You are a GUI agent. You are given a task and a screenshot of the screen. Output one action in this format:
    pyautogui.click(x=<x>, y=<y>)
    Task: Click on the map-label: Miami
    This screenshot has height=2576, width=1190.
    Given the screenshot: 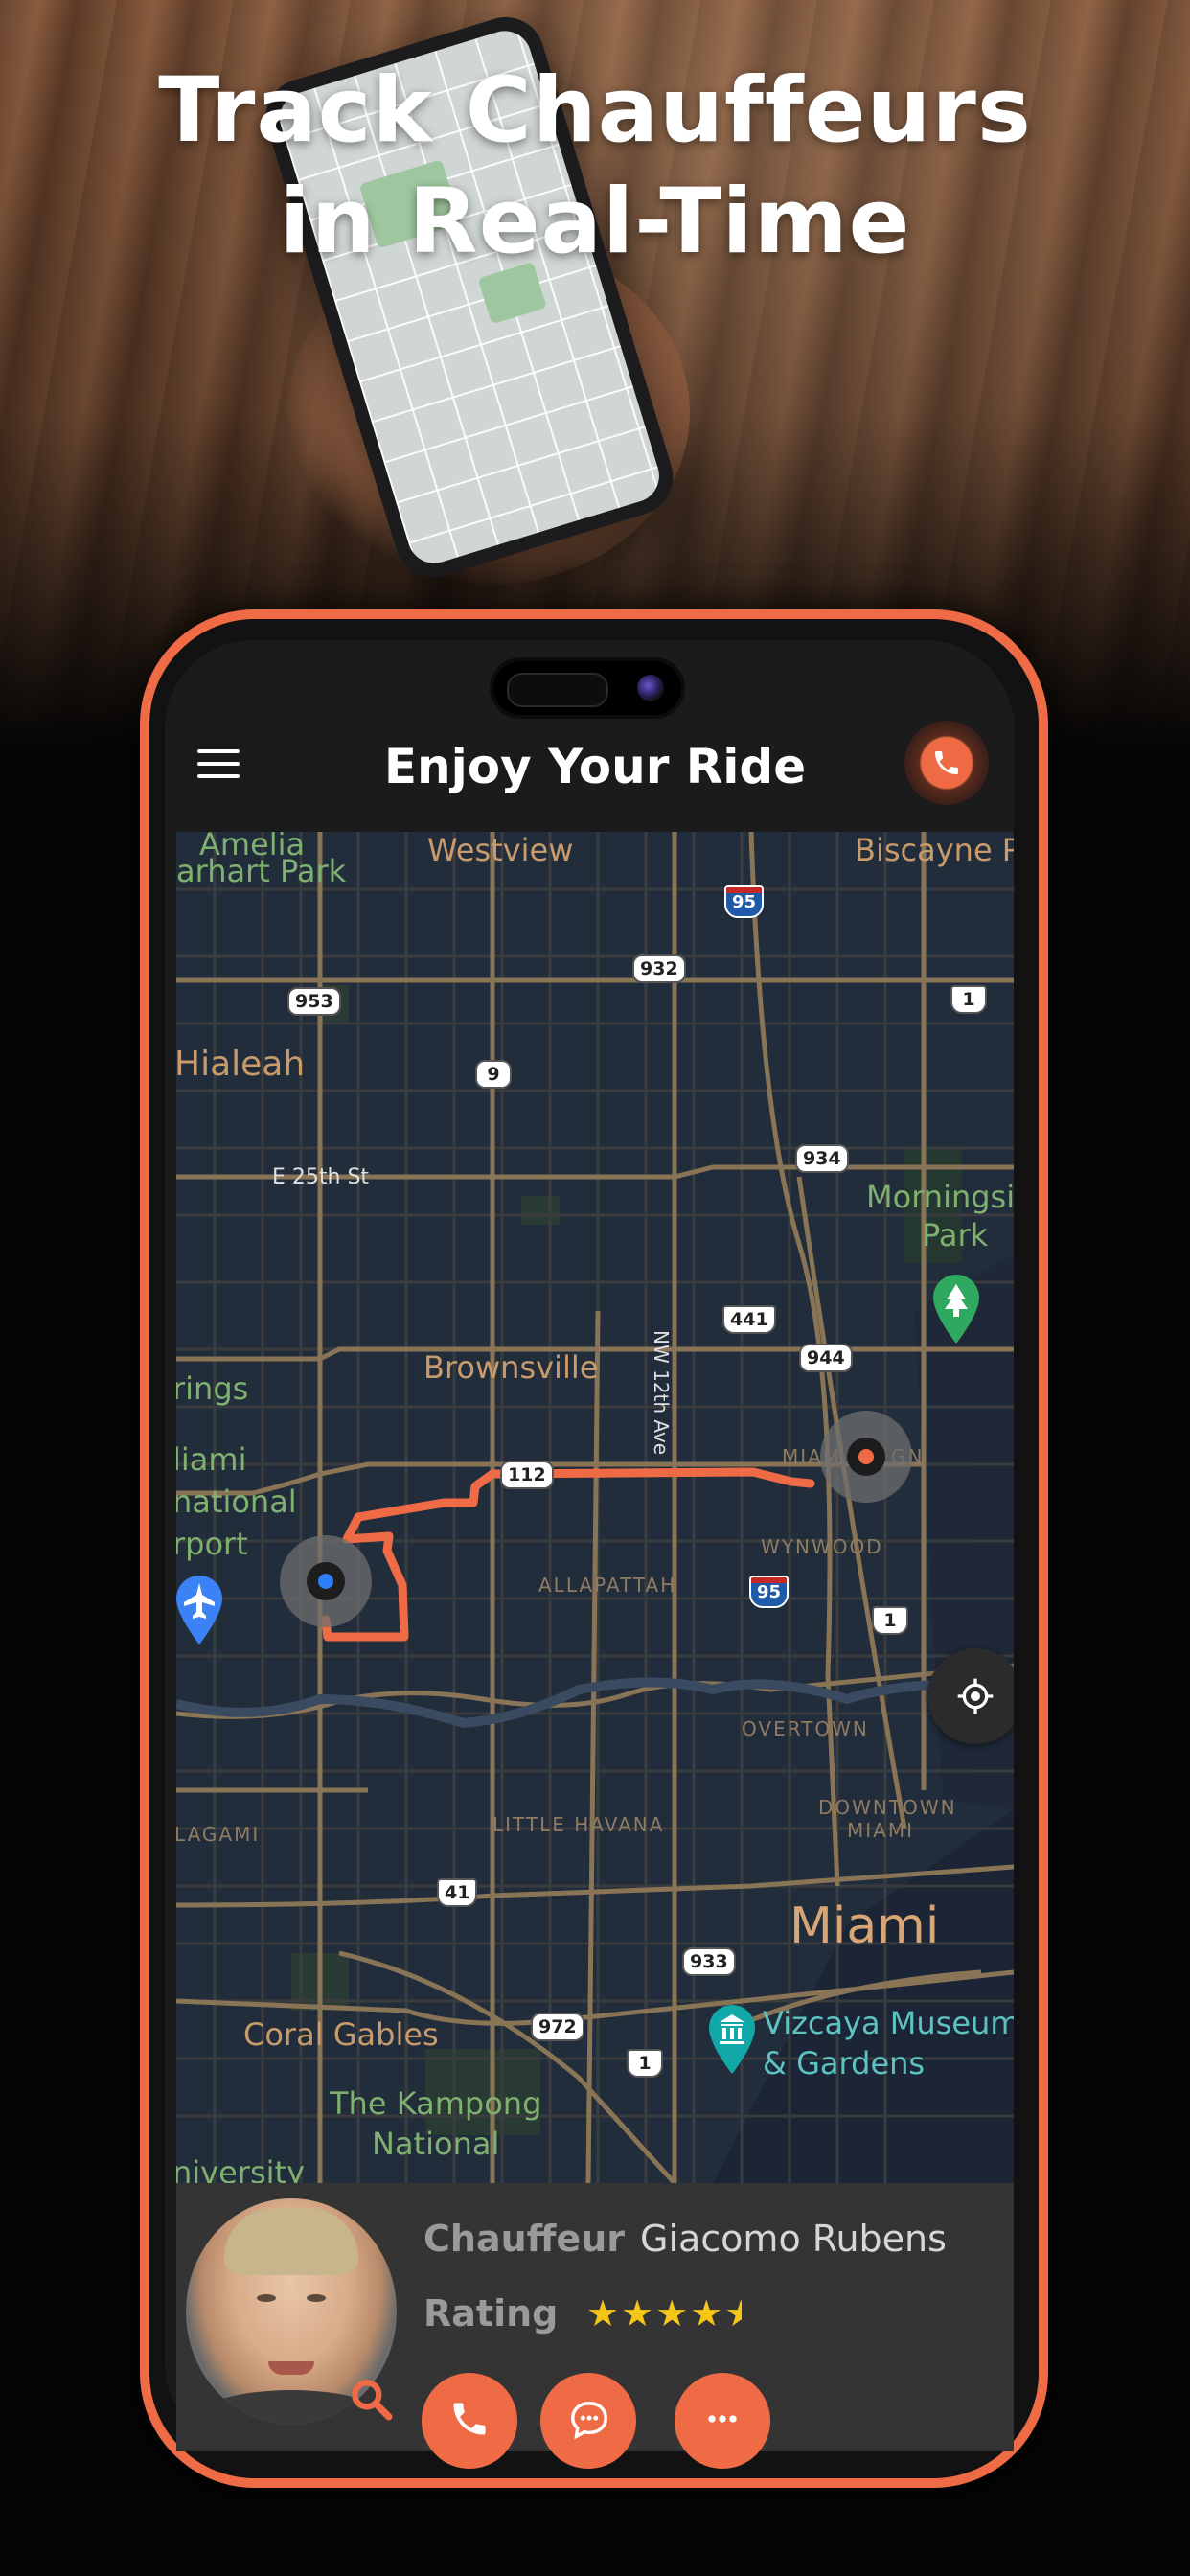 What is the action you would take?
    pyautogui.click(x=865, y=1926)
    